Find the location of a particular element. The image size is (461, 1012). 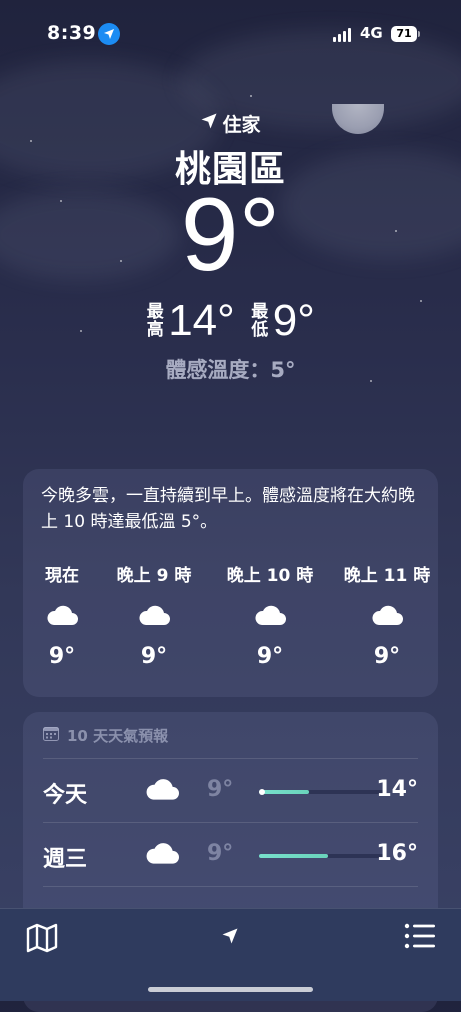

home-indicator is located at coordinates (230, 989).